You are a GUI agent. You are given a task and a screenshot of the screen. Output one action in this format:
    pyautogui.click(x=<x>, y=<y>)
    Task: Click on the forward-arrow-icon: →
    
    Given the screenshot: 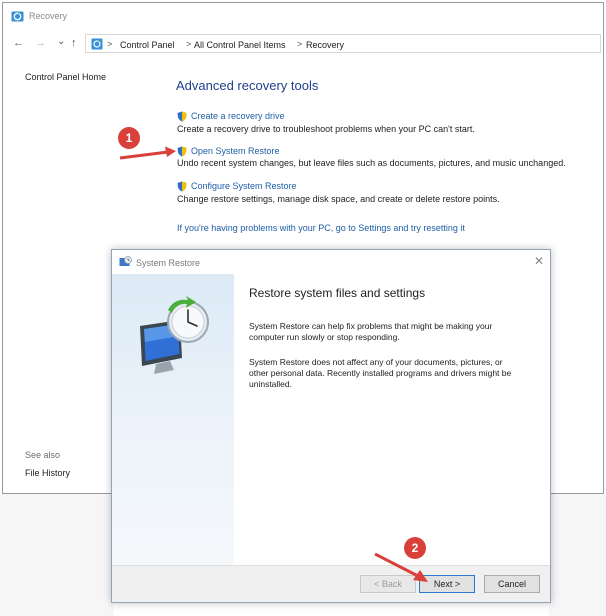 What is the action you would take?
    pyautogui.click(x=40, y=43)
    